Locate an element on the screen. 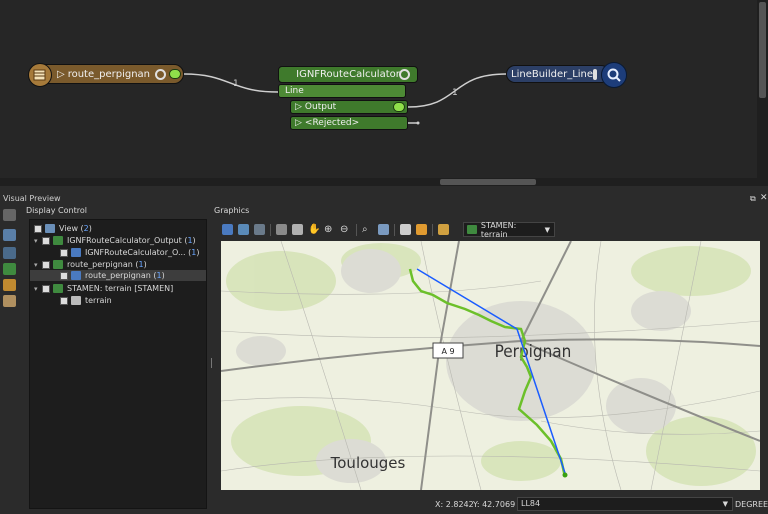  geometry-icon is located at coordinates (76, 252).